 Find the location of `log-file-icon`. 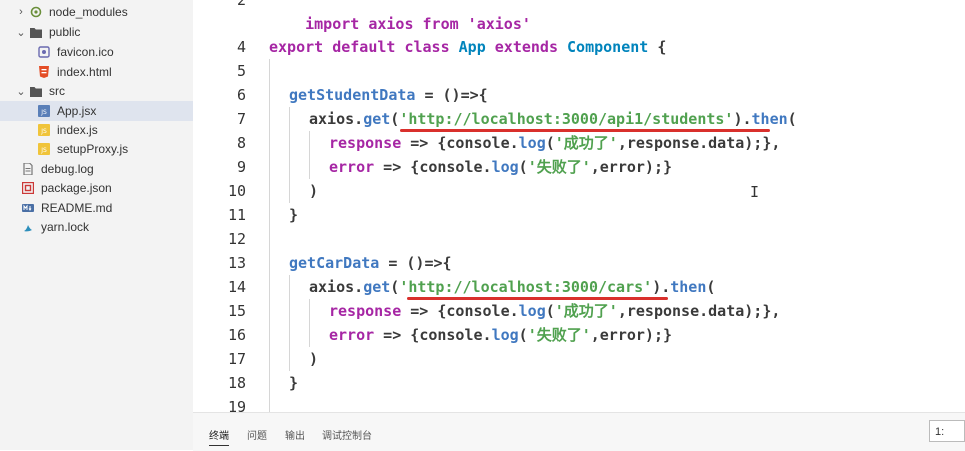

log-file-icon is located at coordinates (28, 169).